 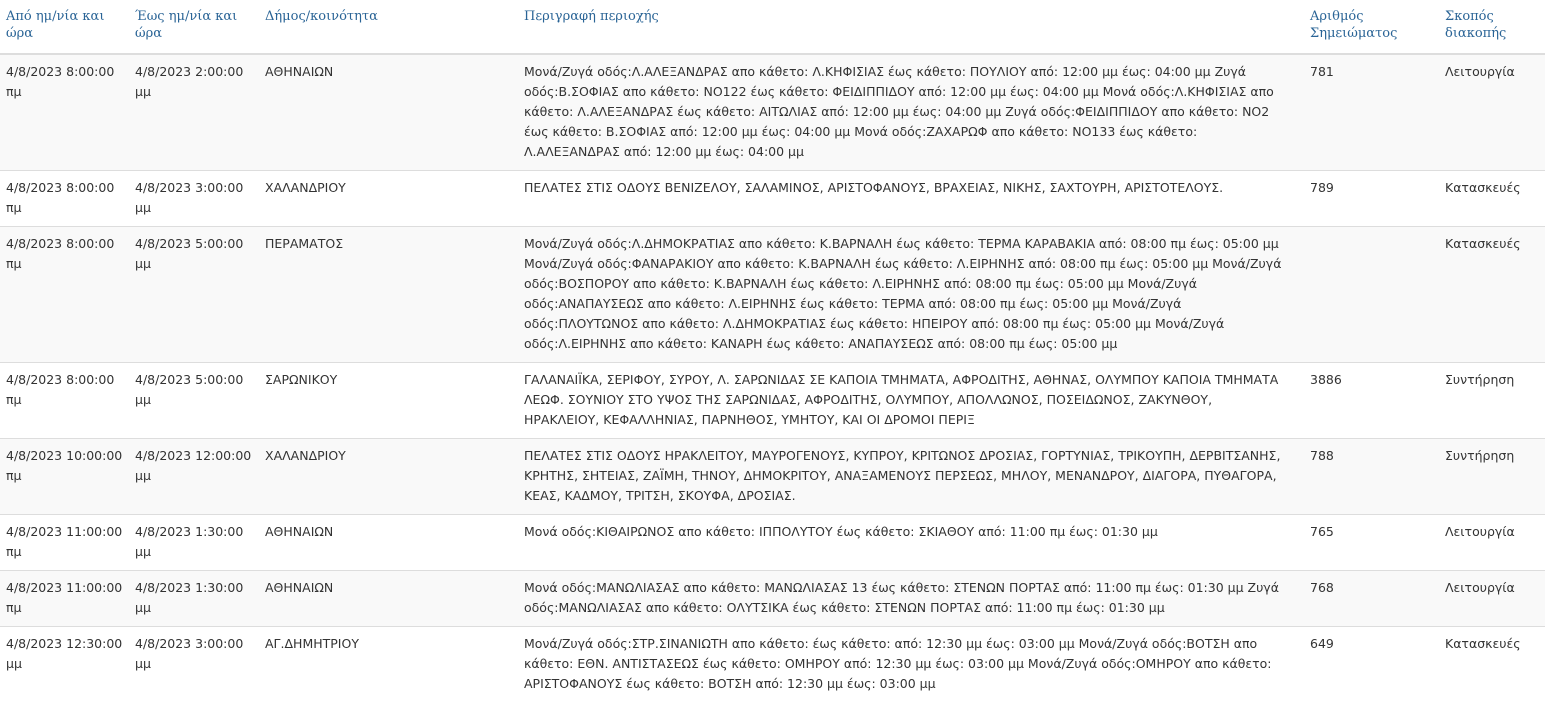 What do you see at coordinates (194, 112) in the screenshot?
I see `cell-to-datetime: 4/8/2023 2:00:00 μμ` at bounding box center [194, 112].